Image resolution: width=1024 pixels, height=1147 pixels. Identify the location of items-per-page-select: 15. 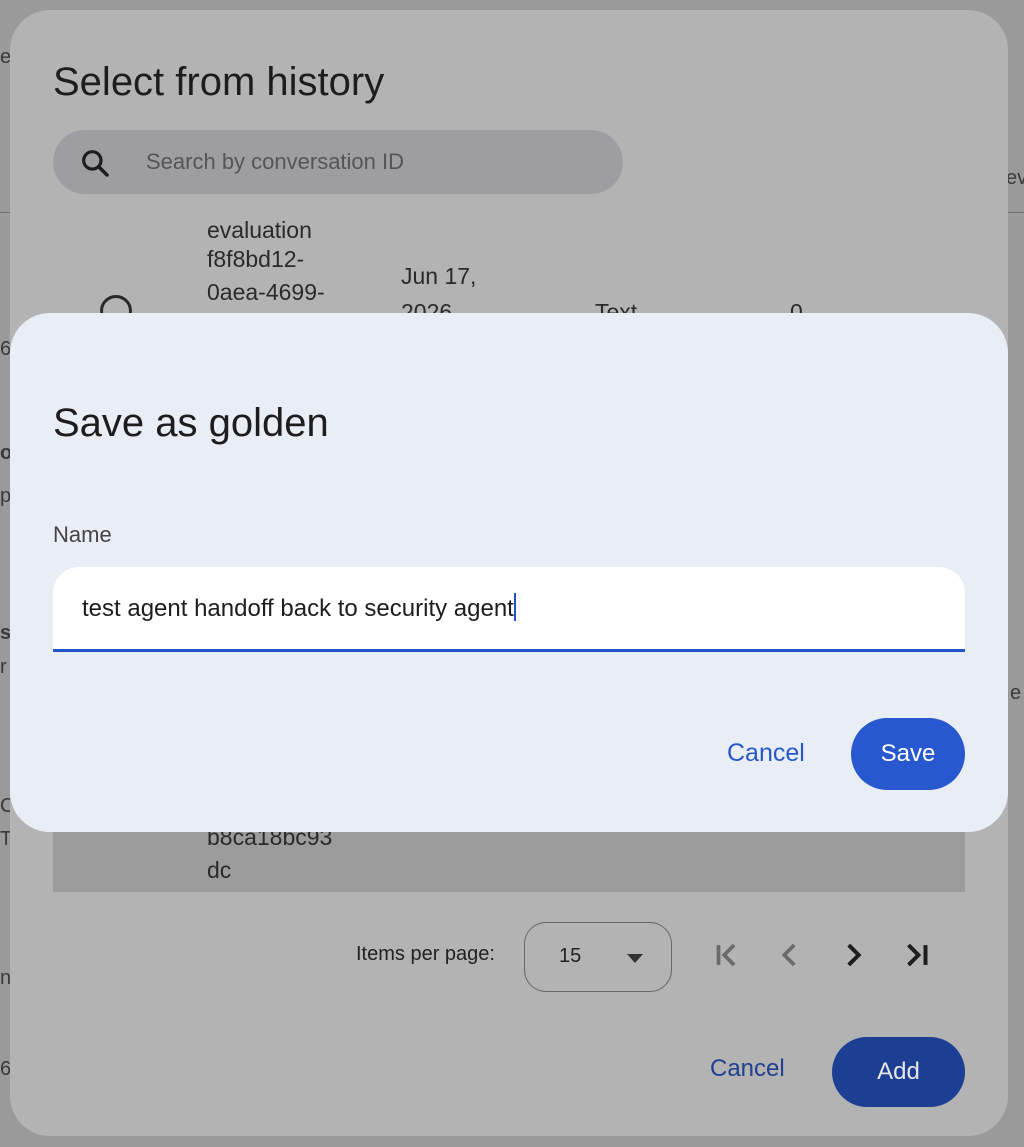
(598, 957).